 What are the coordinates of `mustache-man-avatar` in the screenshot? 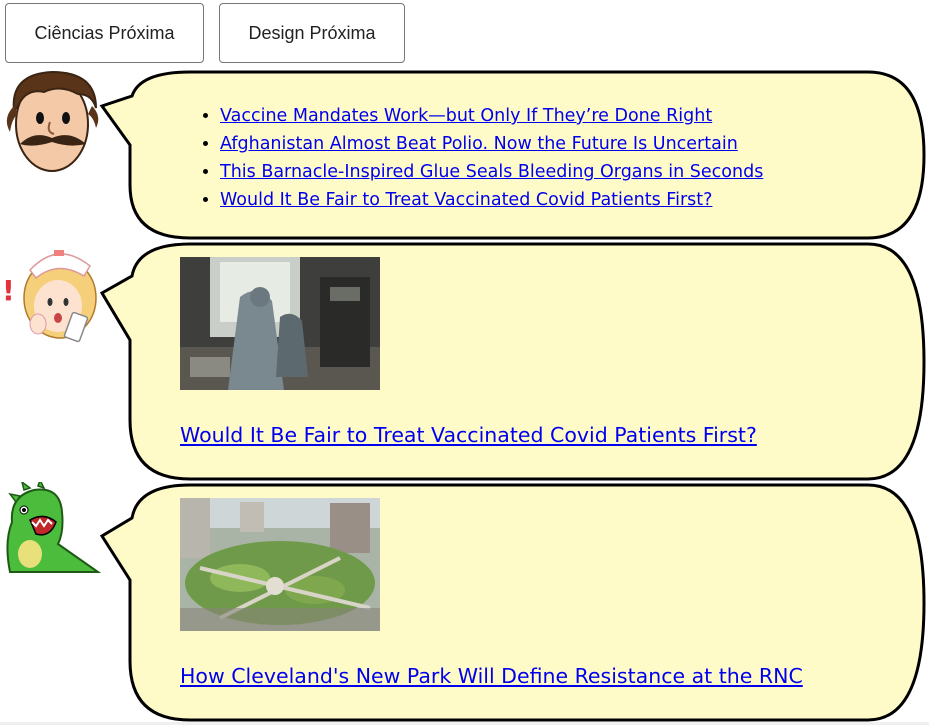 It's located at (52, 121).